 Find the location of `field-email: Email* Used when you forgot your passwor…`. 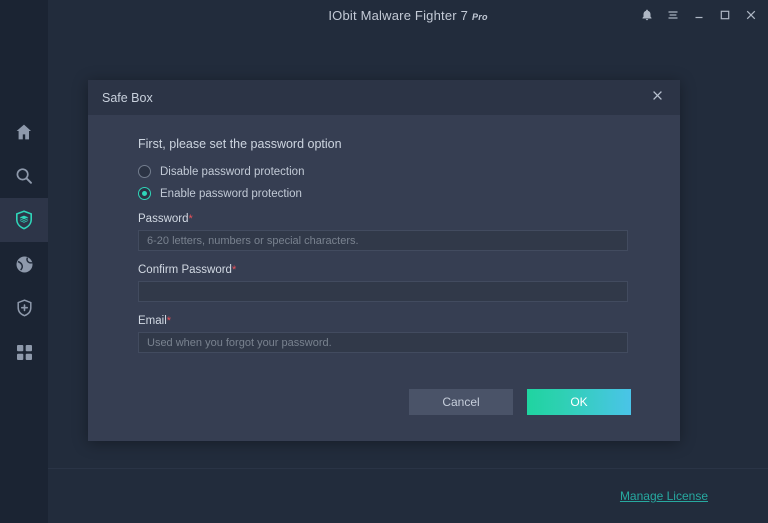

field-email: Email* Used when you forgot your passwor… is located at coordinates (387, 334).